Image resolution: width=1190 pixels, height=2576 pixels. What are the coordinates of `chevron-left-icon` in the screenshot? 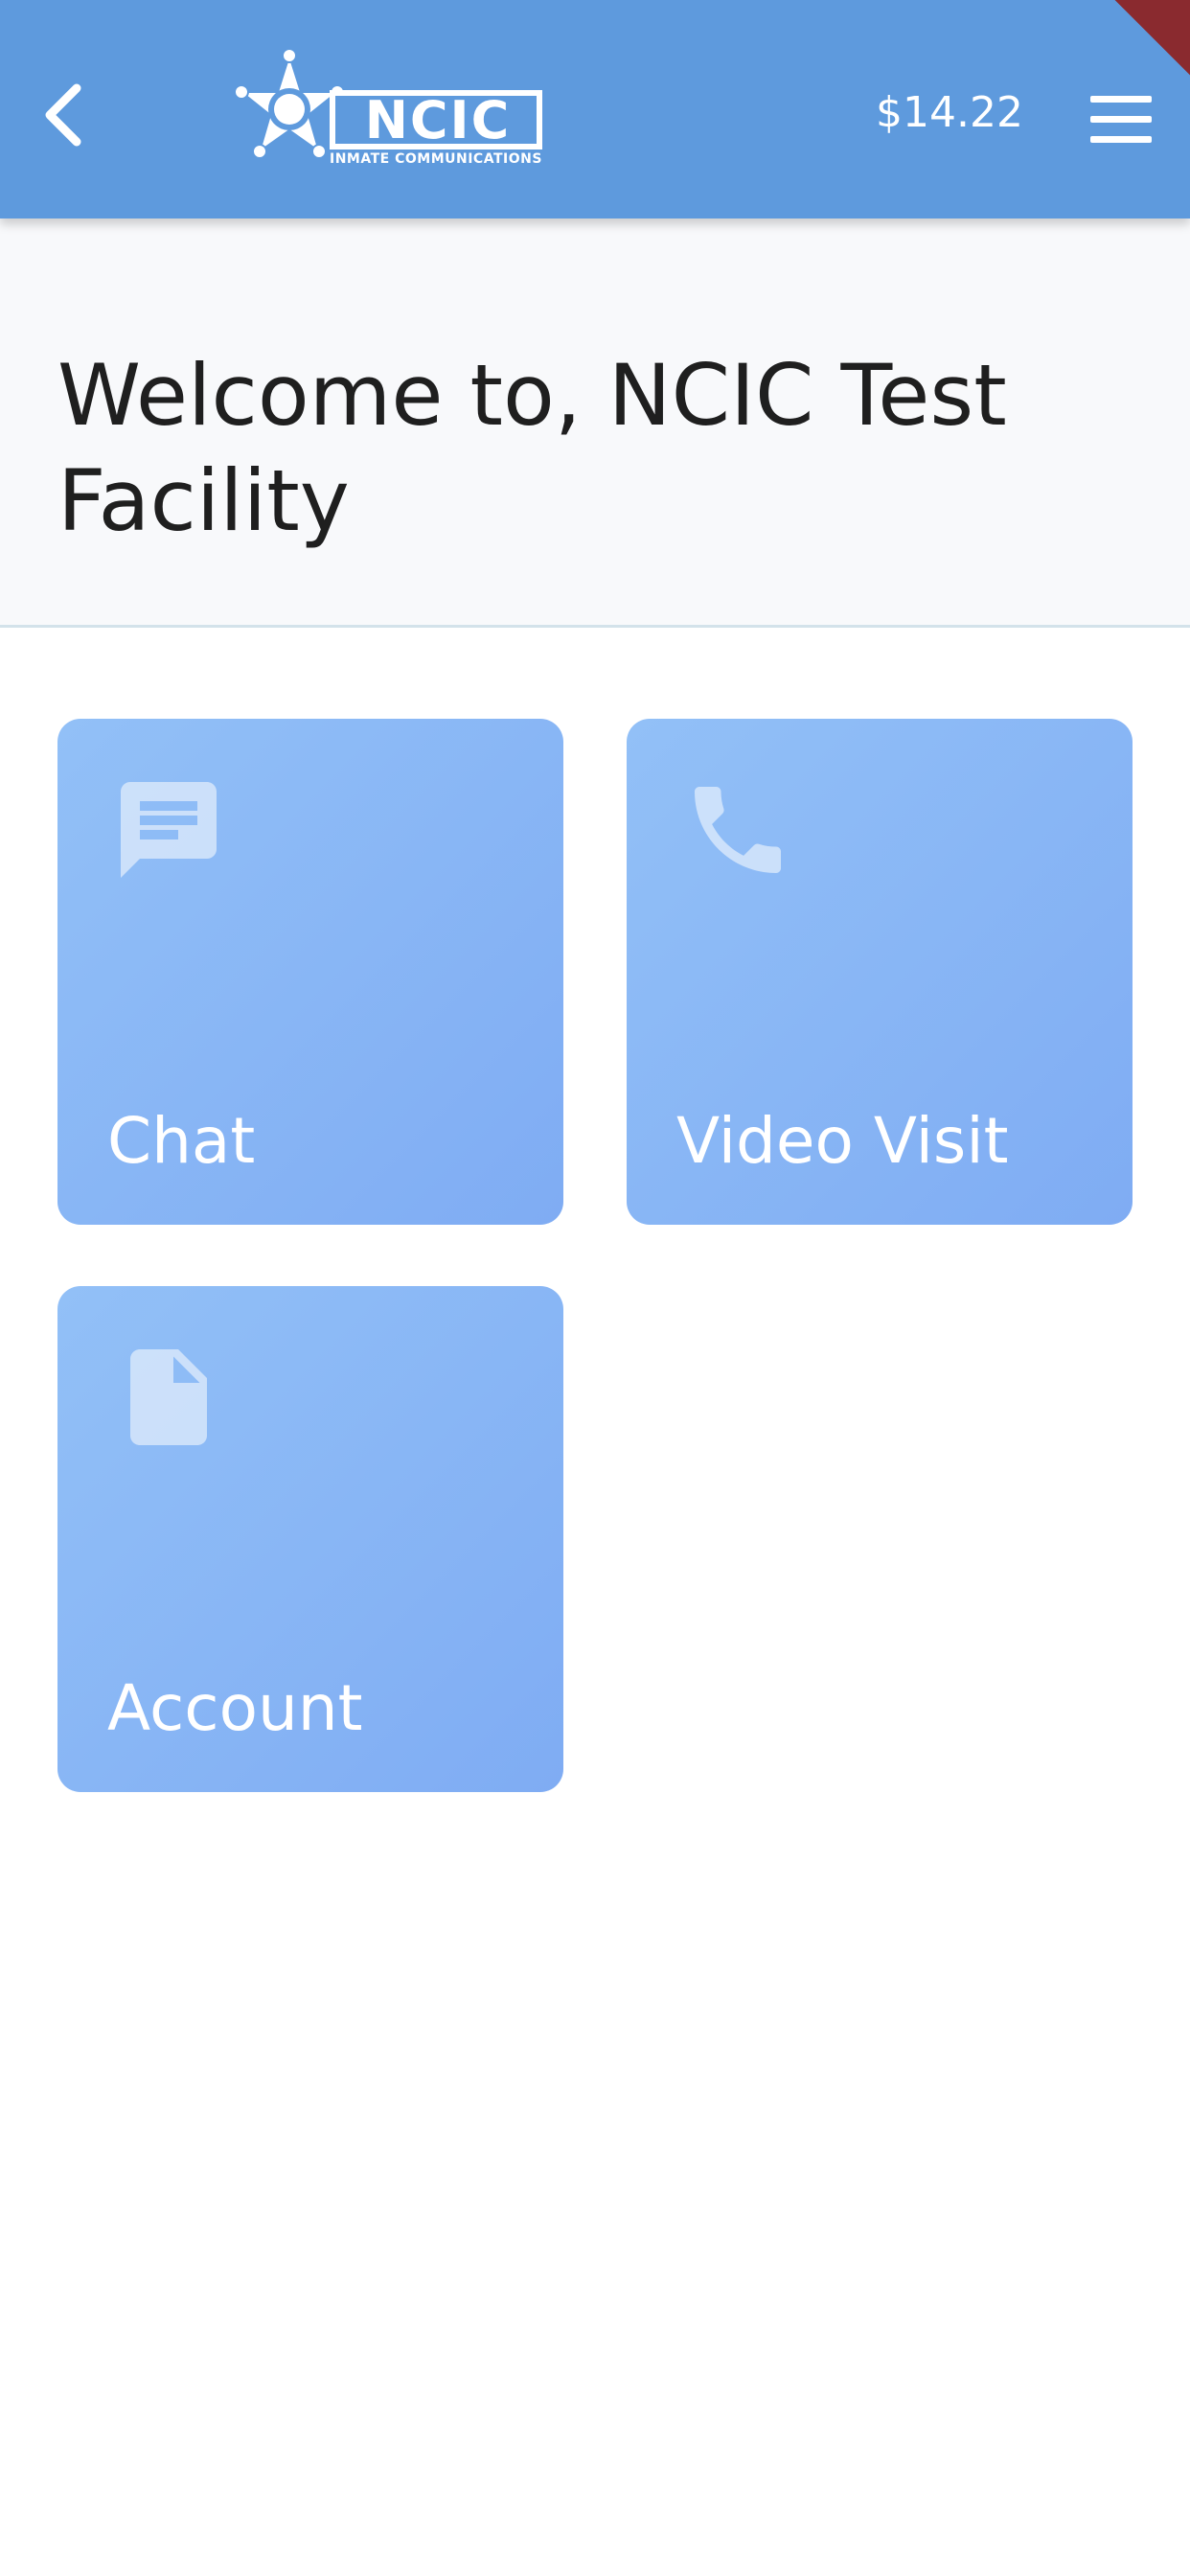 It's located at (63, 115).